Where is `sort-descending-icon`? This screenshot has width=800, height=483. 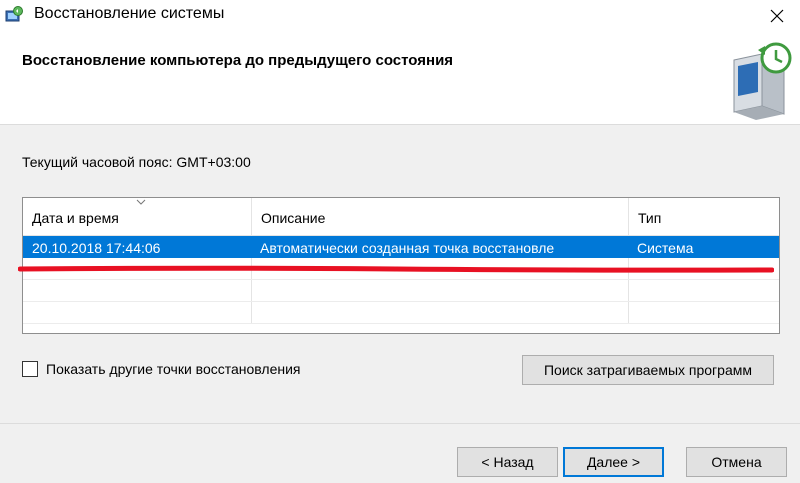
sort-descending-icon is located at coordinates (141, 202).